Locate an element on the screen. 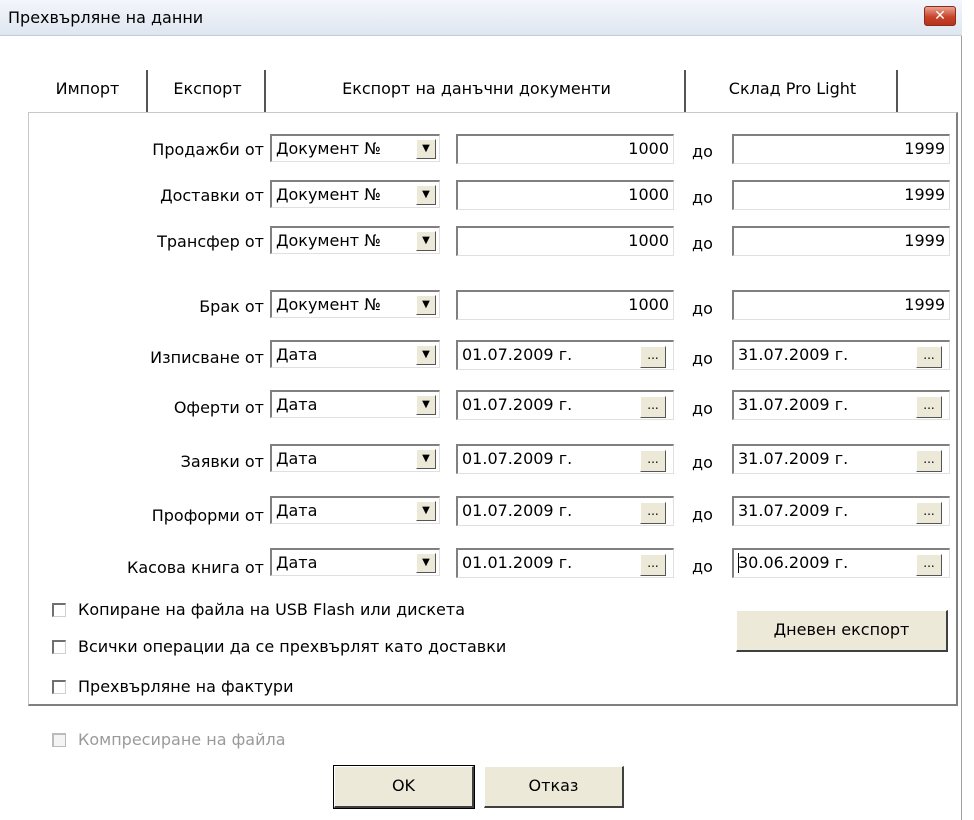  deliveries-from-field: 1000 is located at coordinates (565, 195).